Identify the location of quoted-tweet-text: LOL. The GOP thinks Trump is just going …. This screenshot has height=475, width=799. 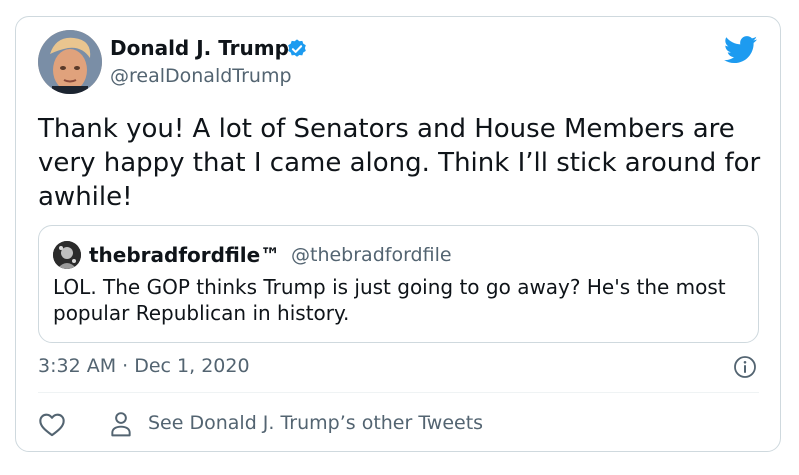
(389, 300).